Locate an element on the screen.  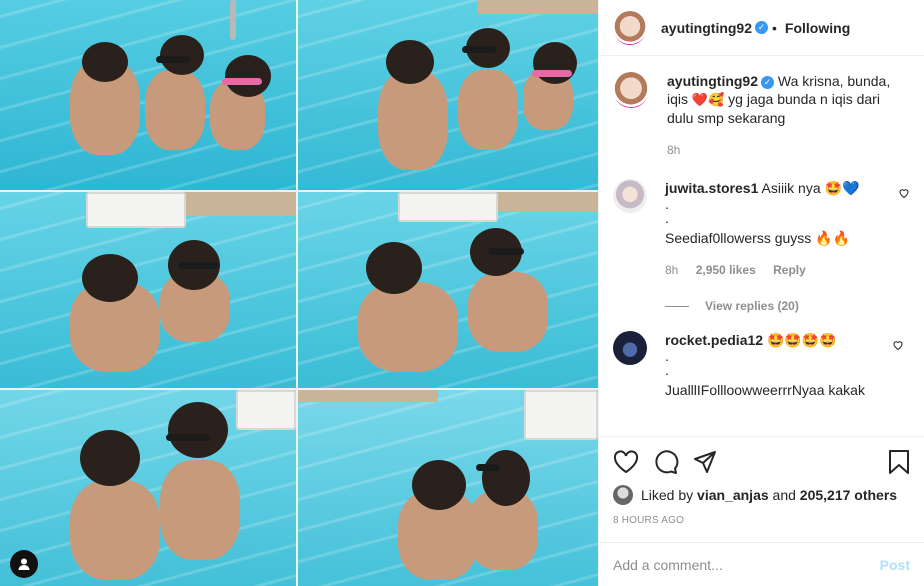
add-comment-bar: Post is located at coordinates (761, 564).